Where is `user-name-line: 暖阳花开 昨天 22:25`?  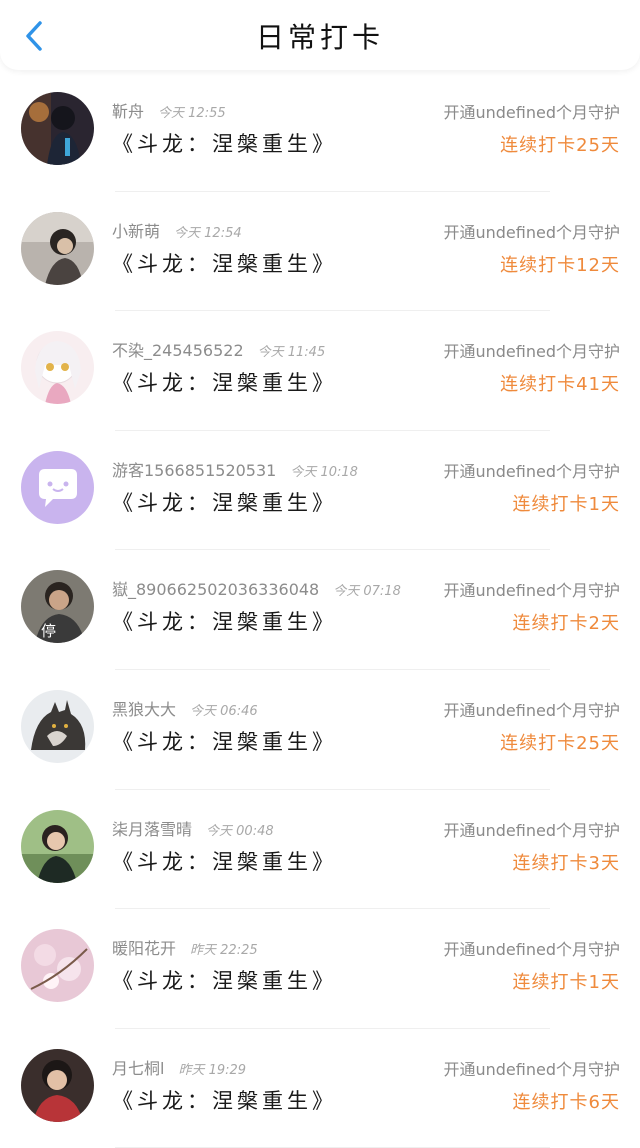
user-name-line: 暖阳花开 昨天 22:25 is located at coordinates (185, 947).